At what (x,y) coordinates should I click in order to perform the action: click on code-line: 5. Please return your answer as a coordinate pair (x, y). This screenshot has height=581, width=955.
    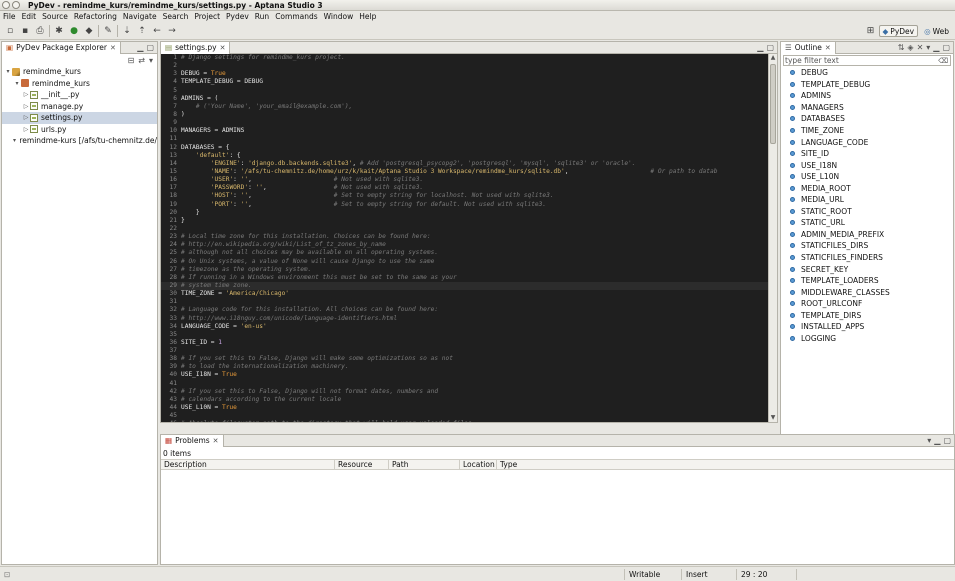
    Looking at the image, I should click on (465, 91).